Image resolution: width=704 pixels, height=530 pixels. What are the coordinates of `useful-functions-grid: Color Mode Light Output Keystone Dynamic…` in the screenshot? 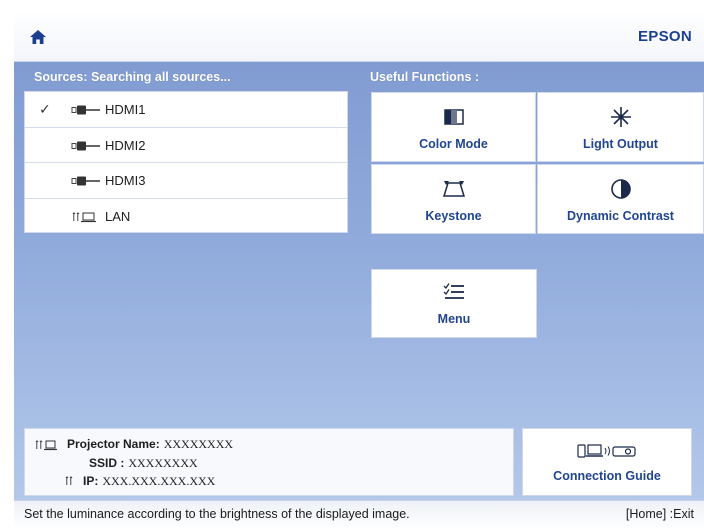 It's located at (537, 163).